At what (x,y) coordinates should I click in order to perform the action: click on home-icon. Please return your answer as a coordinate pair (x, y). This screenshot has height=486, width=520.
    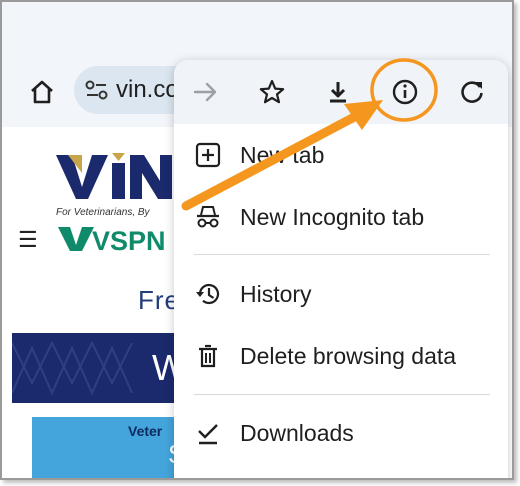
    Looking at the image, I should click on (42, 92).